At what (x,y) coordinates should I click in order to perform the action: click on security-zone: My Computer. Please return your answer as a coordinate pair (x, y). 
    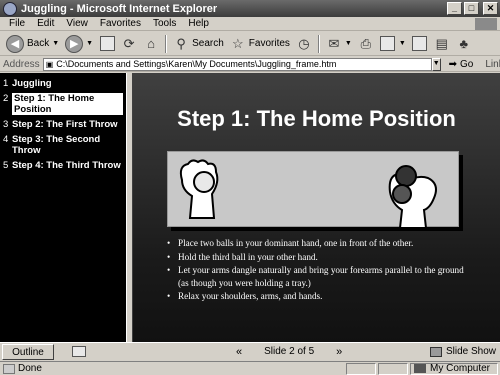
    Looking at the image, I should click on (454, 368).